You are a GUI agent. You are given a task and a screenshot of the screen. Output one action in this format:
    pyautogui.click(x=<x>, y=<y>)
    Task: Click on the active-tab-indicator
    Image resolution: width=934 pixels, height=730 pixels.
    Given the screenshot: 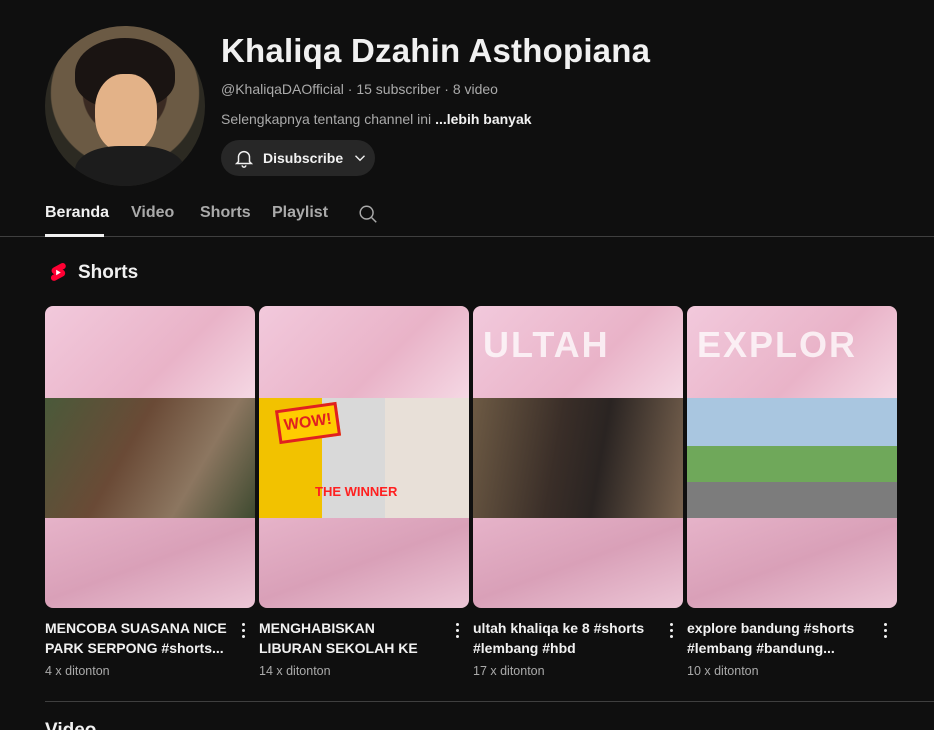 What is the action you would take?
    pyautogui.click(x=74, y=235)
    